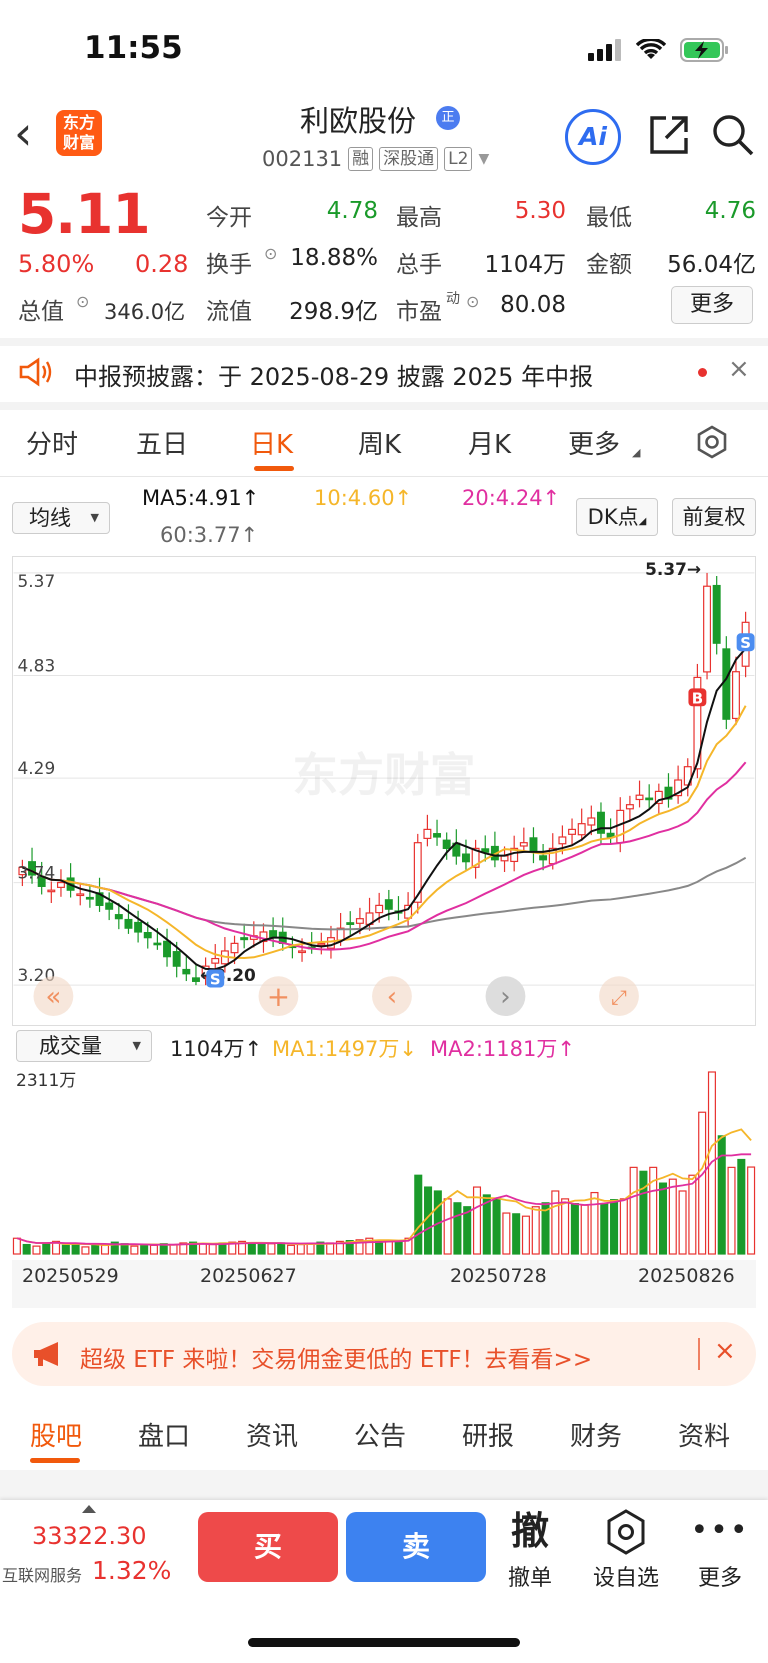 The height and width of the screenshot is (1663, 768). I want to click on y-tick-label: 5.37, so click(37, 581).